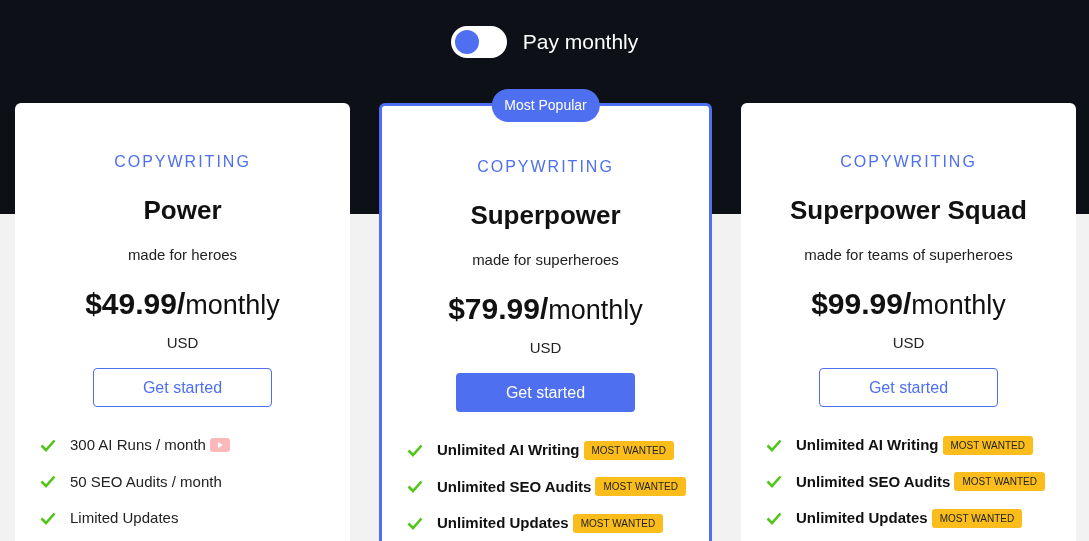  I want to click on price: $99.99/, so click(861, 303).